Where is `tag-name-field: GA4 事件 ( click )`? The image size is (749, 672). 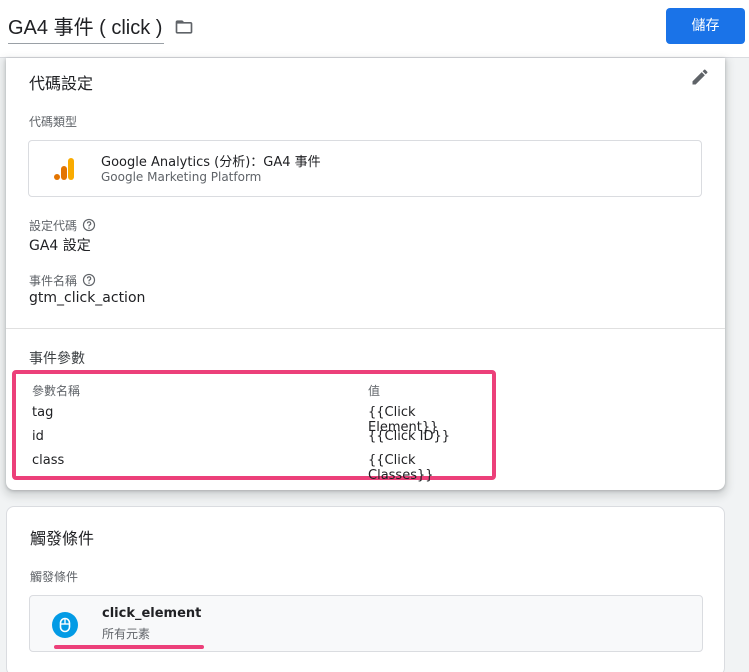 tag-name-field: GA4 事件 ( click ) is located at coordinates (86, 29).